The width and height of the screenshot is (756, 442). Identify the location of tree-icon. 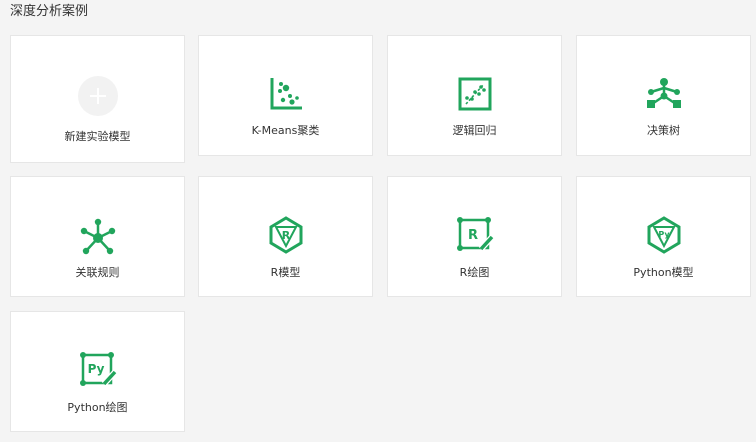
(664, 94).